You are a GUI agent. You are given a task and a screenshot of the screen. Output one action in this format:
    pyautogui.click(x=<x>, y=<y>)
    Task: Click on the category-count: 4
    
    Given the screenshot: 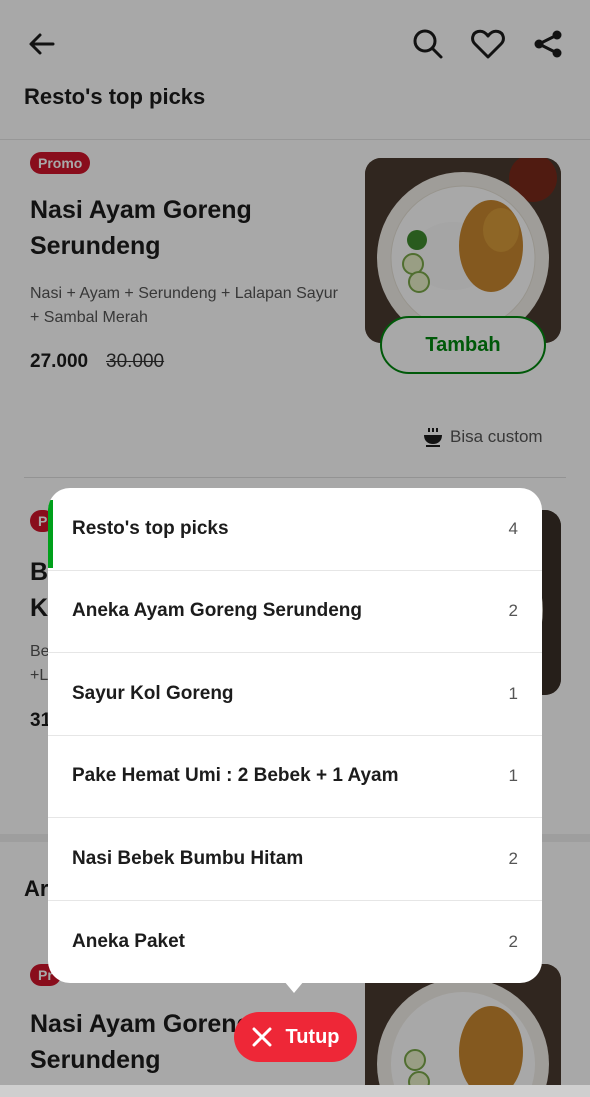 What is the action you would take?
    pyautogui.click(x=513, y=528)
    